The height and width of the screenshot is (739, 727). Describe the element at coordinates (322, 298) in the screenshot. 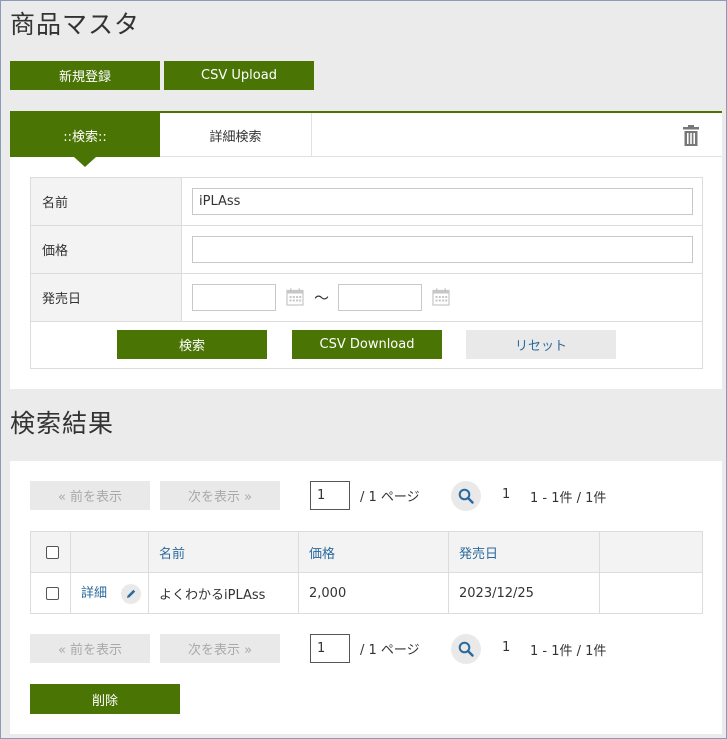

I see `date-range-tilde: ～` at that location.